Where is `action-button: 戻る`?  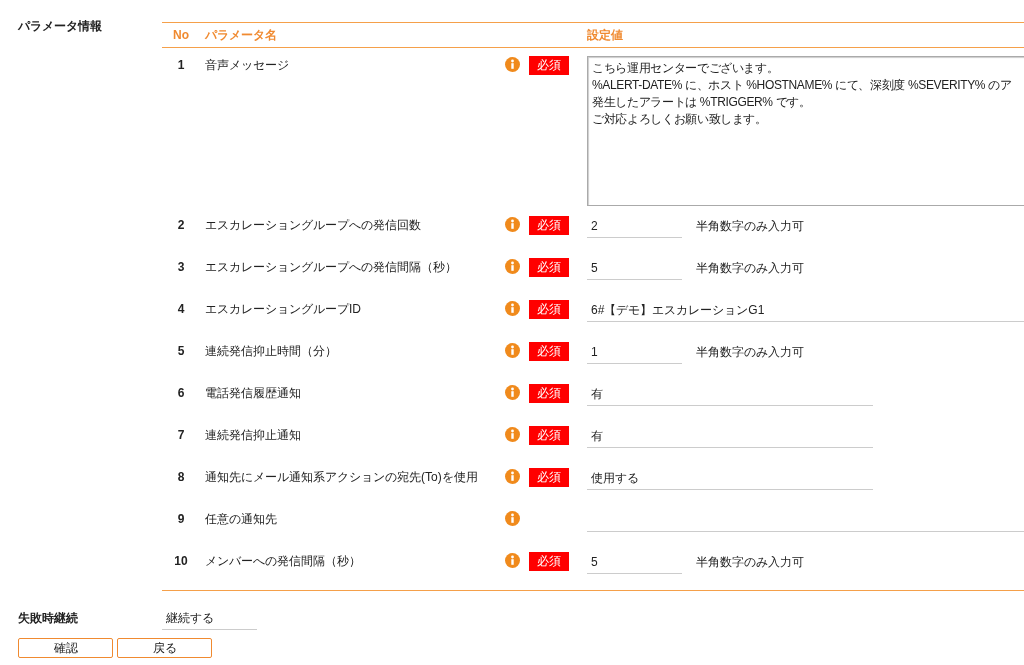
action-button: 戻る is located at coordinates (164, 648).